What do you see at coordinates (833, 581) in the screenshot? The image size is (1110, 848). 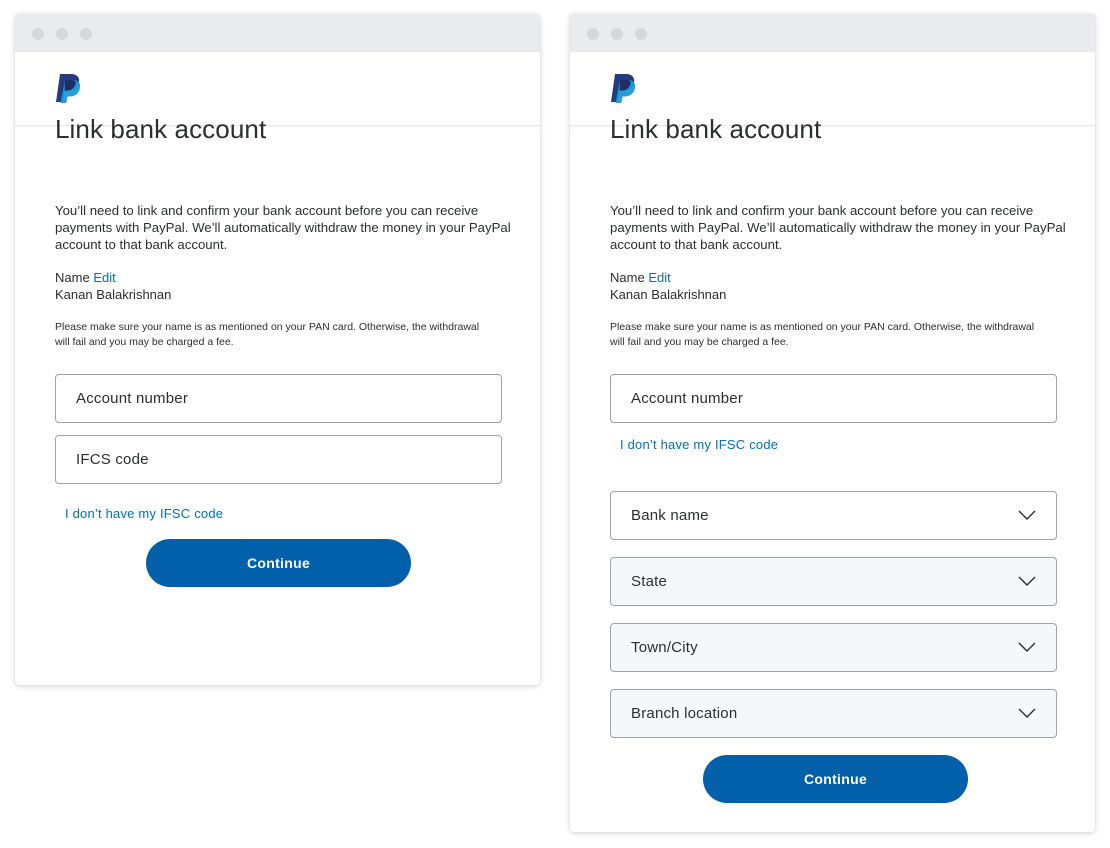 I see `state-dropdown: State` at bounding box center [833, 581].